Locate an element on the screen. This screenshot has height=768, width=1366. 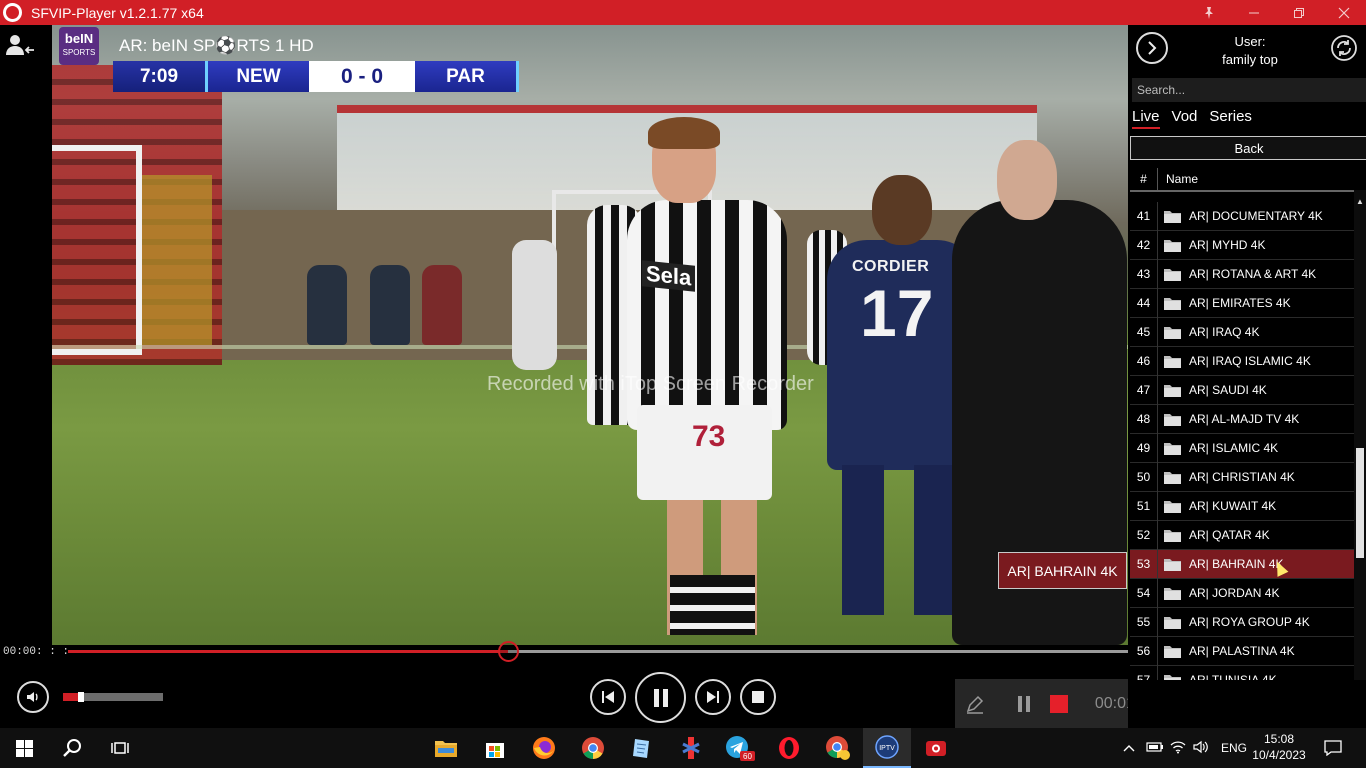
tab-vod: Vod is located at coordinates (1185, 118).